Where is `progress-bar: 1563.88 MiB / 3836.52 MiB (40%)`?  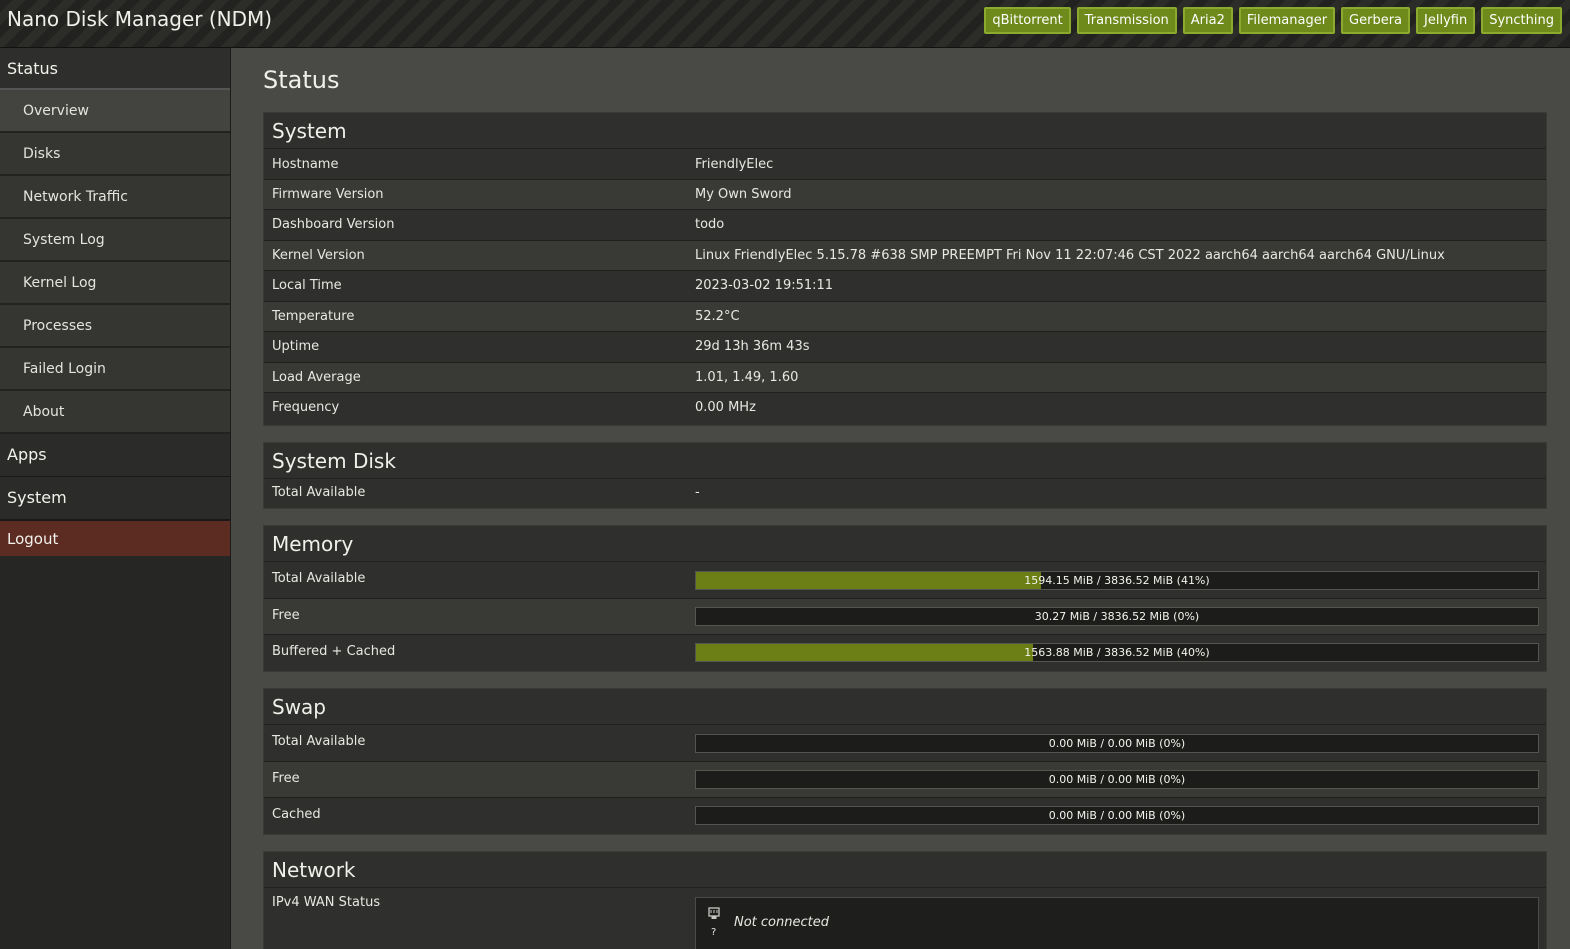 progress-bar: 1563.88 MiB / 3836.52 MiB (40%) is located at coordinates (1117, 652).